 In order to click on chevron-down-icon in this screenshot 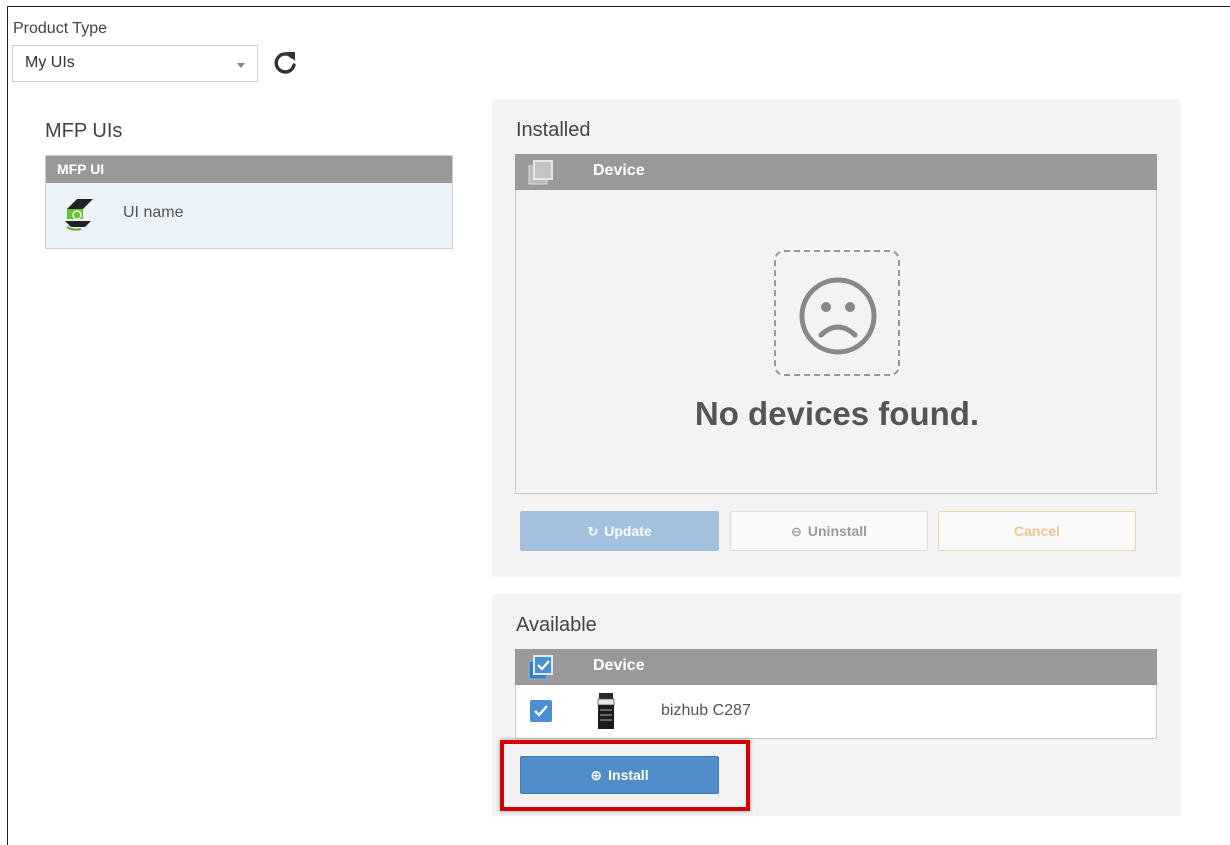, I will do `click(241, 65)`.